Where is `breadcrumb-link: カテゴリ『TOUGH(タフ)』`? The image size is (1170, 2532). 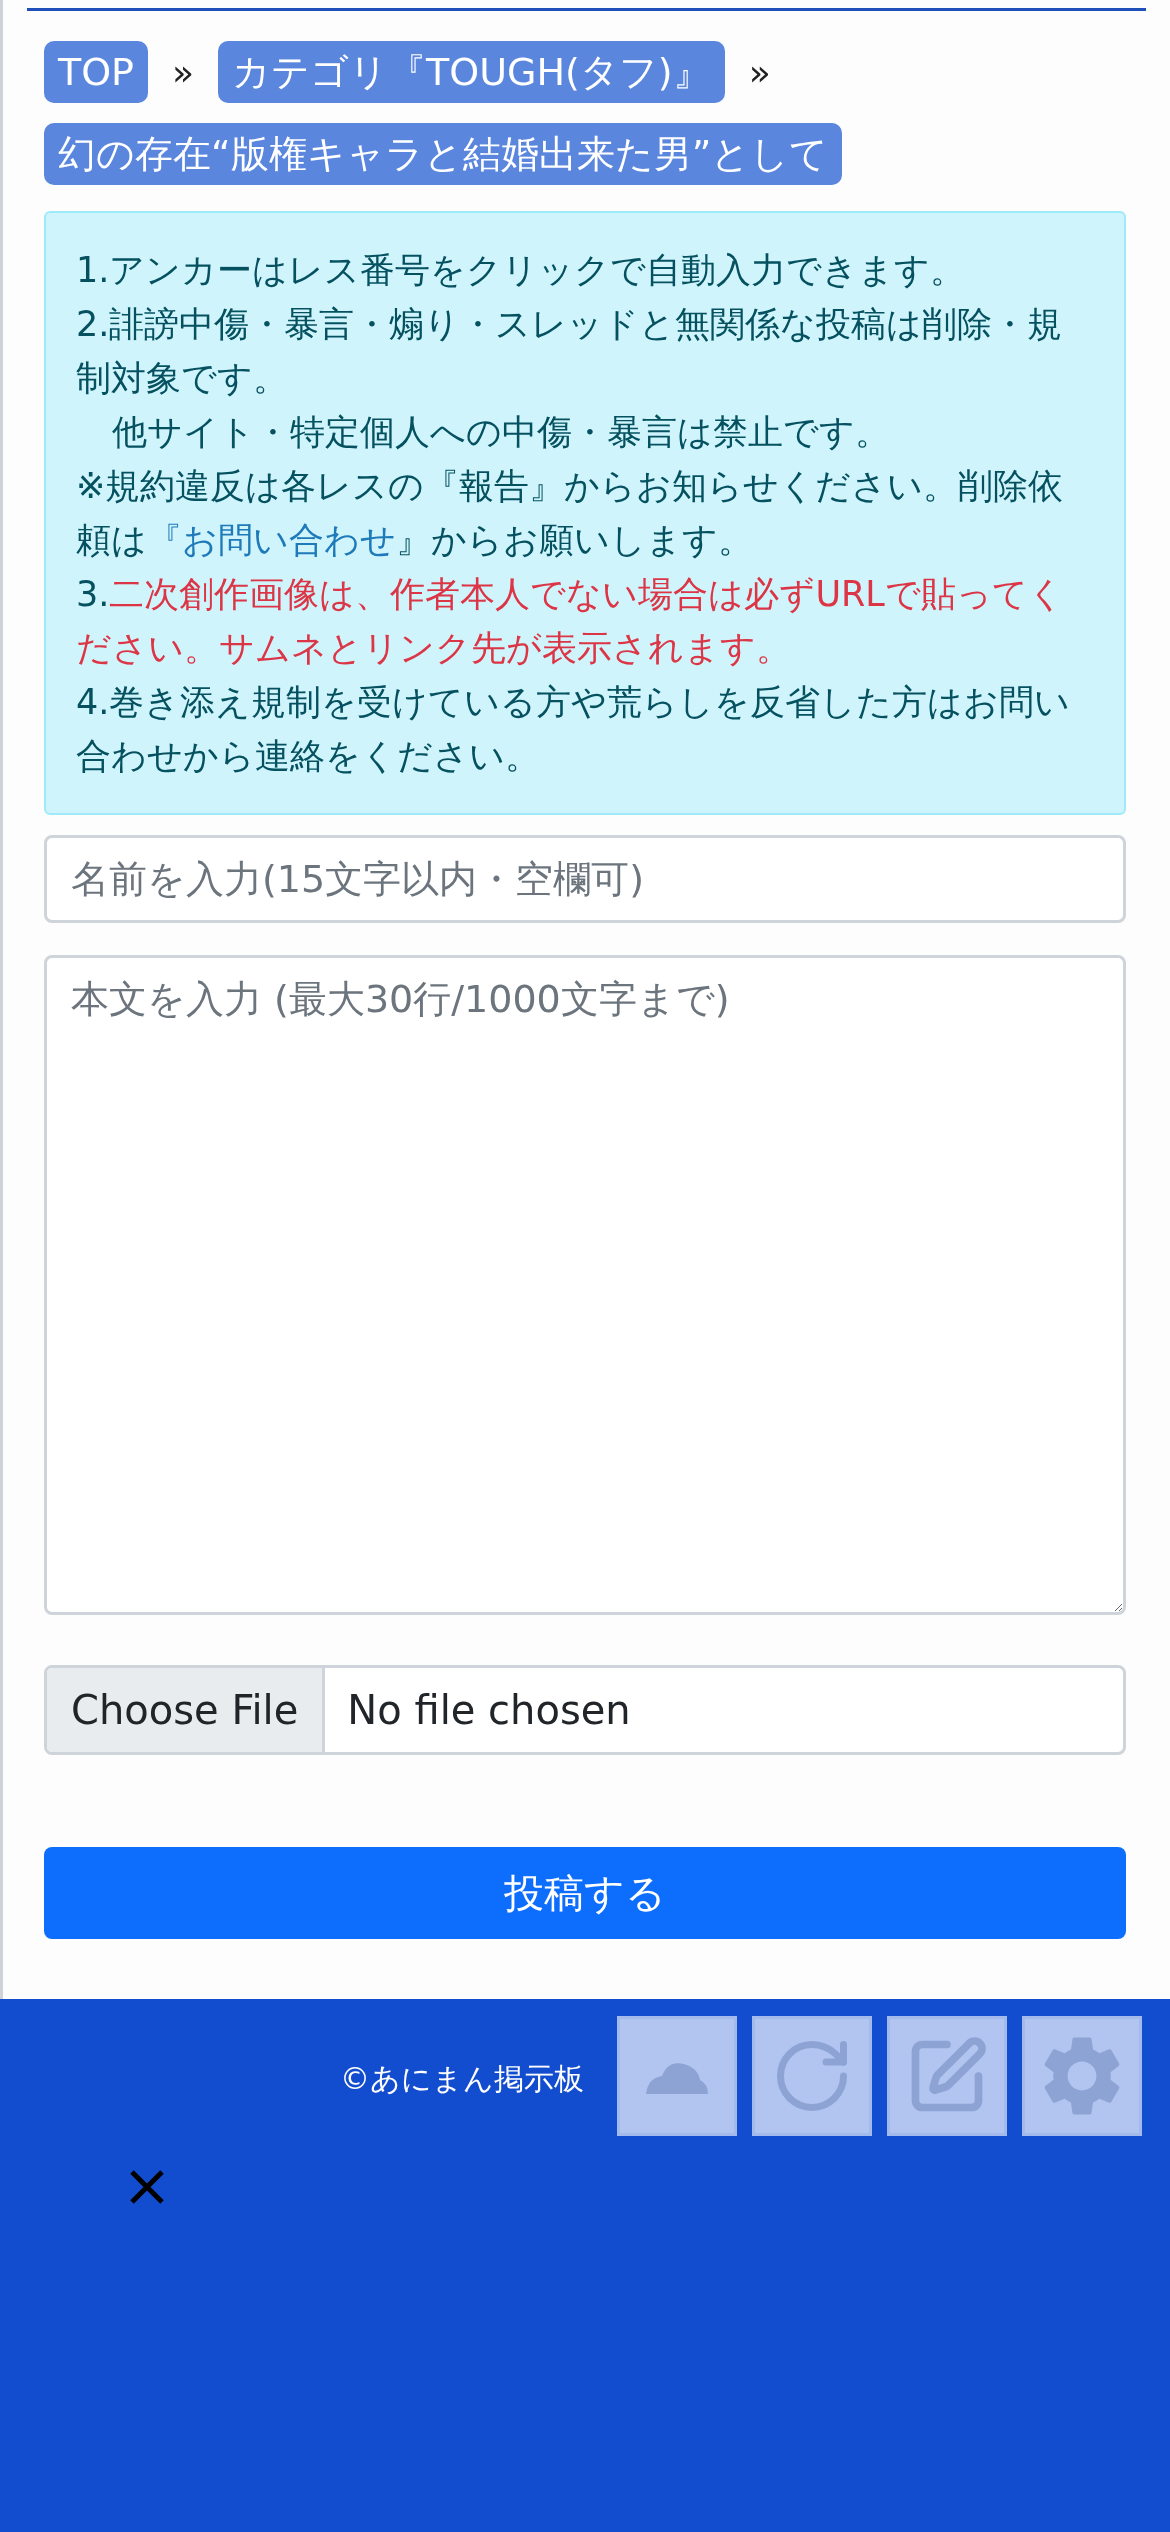
breadcrumb-link: カテゴリ『TOUGH(タフ)』 is located at coordinates (471, 72).